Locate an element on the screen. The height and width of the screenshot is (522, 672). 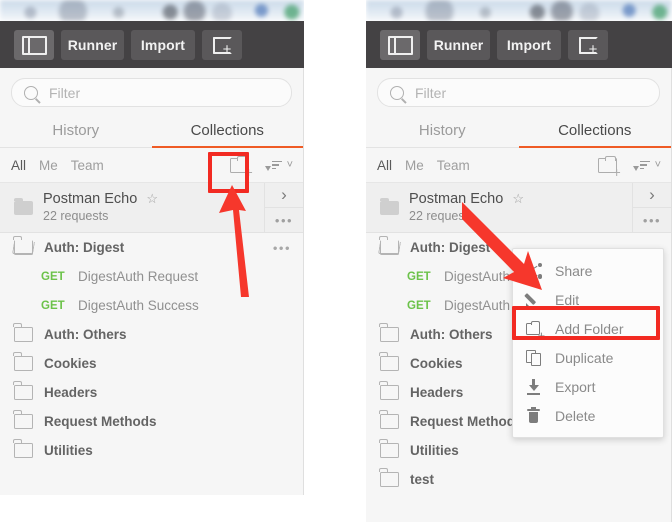
collection-actions: › ••• is located at coordinates (283, 207).